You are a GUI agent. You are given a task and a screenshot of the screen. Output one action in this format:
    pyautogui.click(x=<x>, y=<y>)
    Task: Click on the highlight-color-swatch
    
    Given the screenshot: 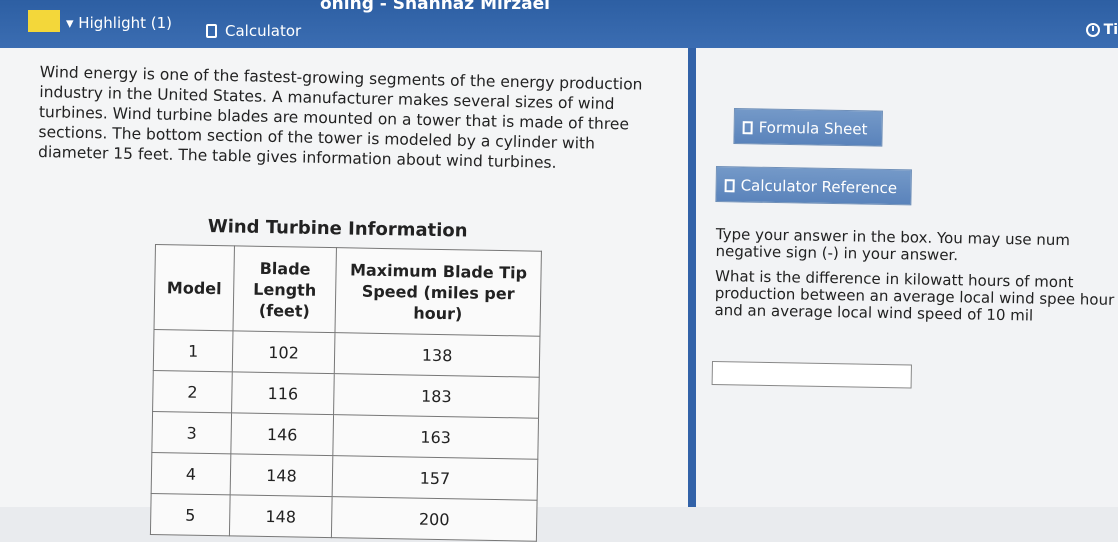 What is the action you would take?
    pyautogui.click(x=44, y=21)
    